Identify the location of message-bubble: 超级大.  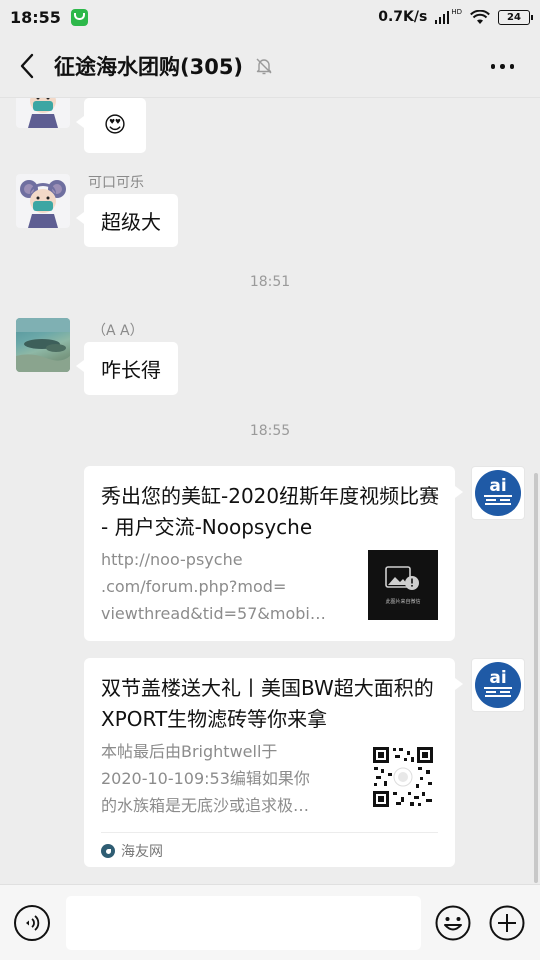
(127, 220).